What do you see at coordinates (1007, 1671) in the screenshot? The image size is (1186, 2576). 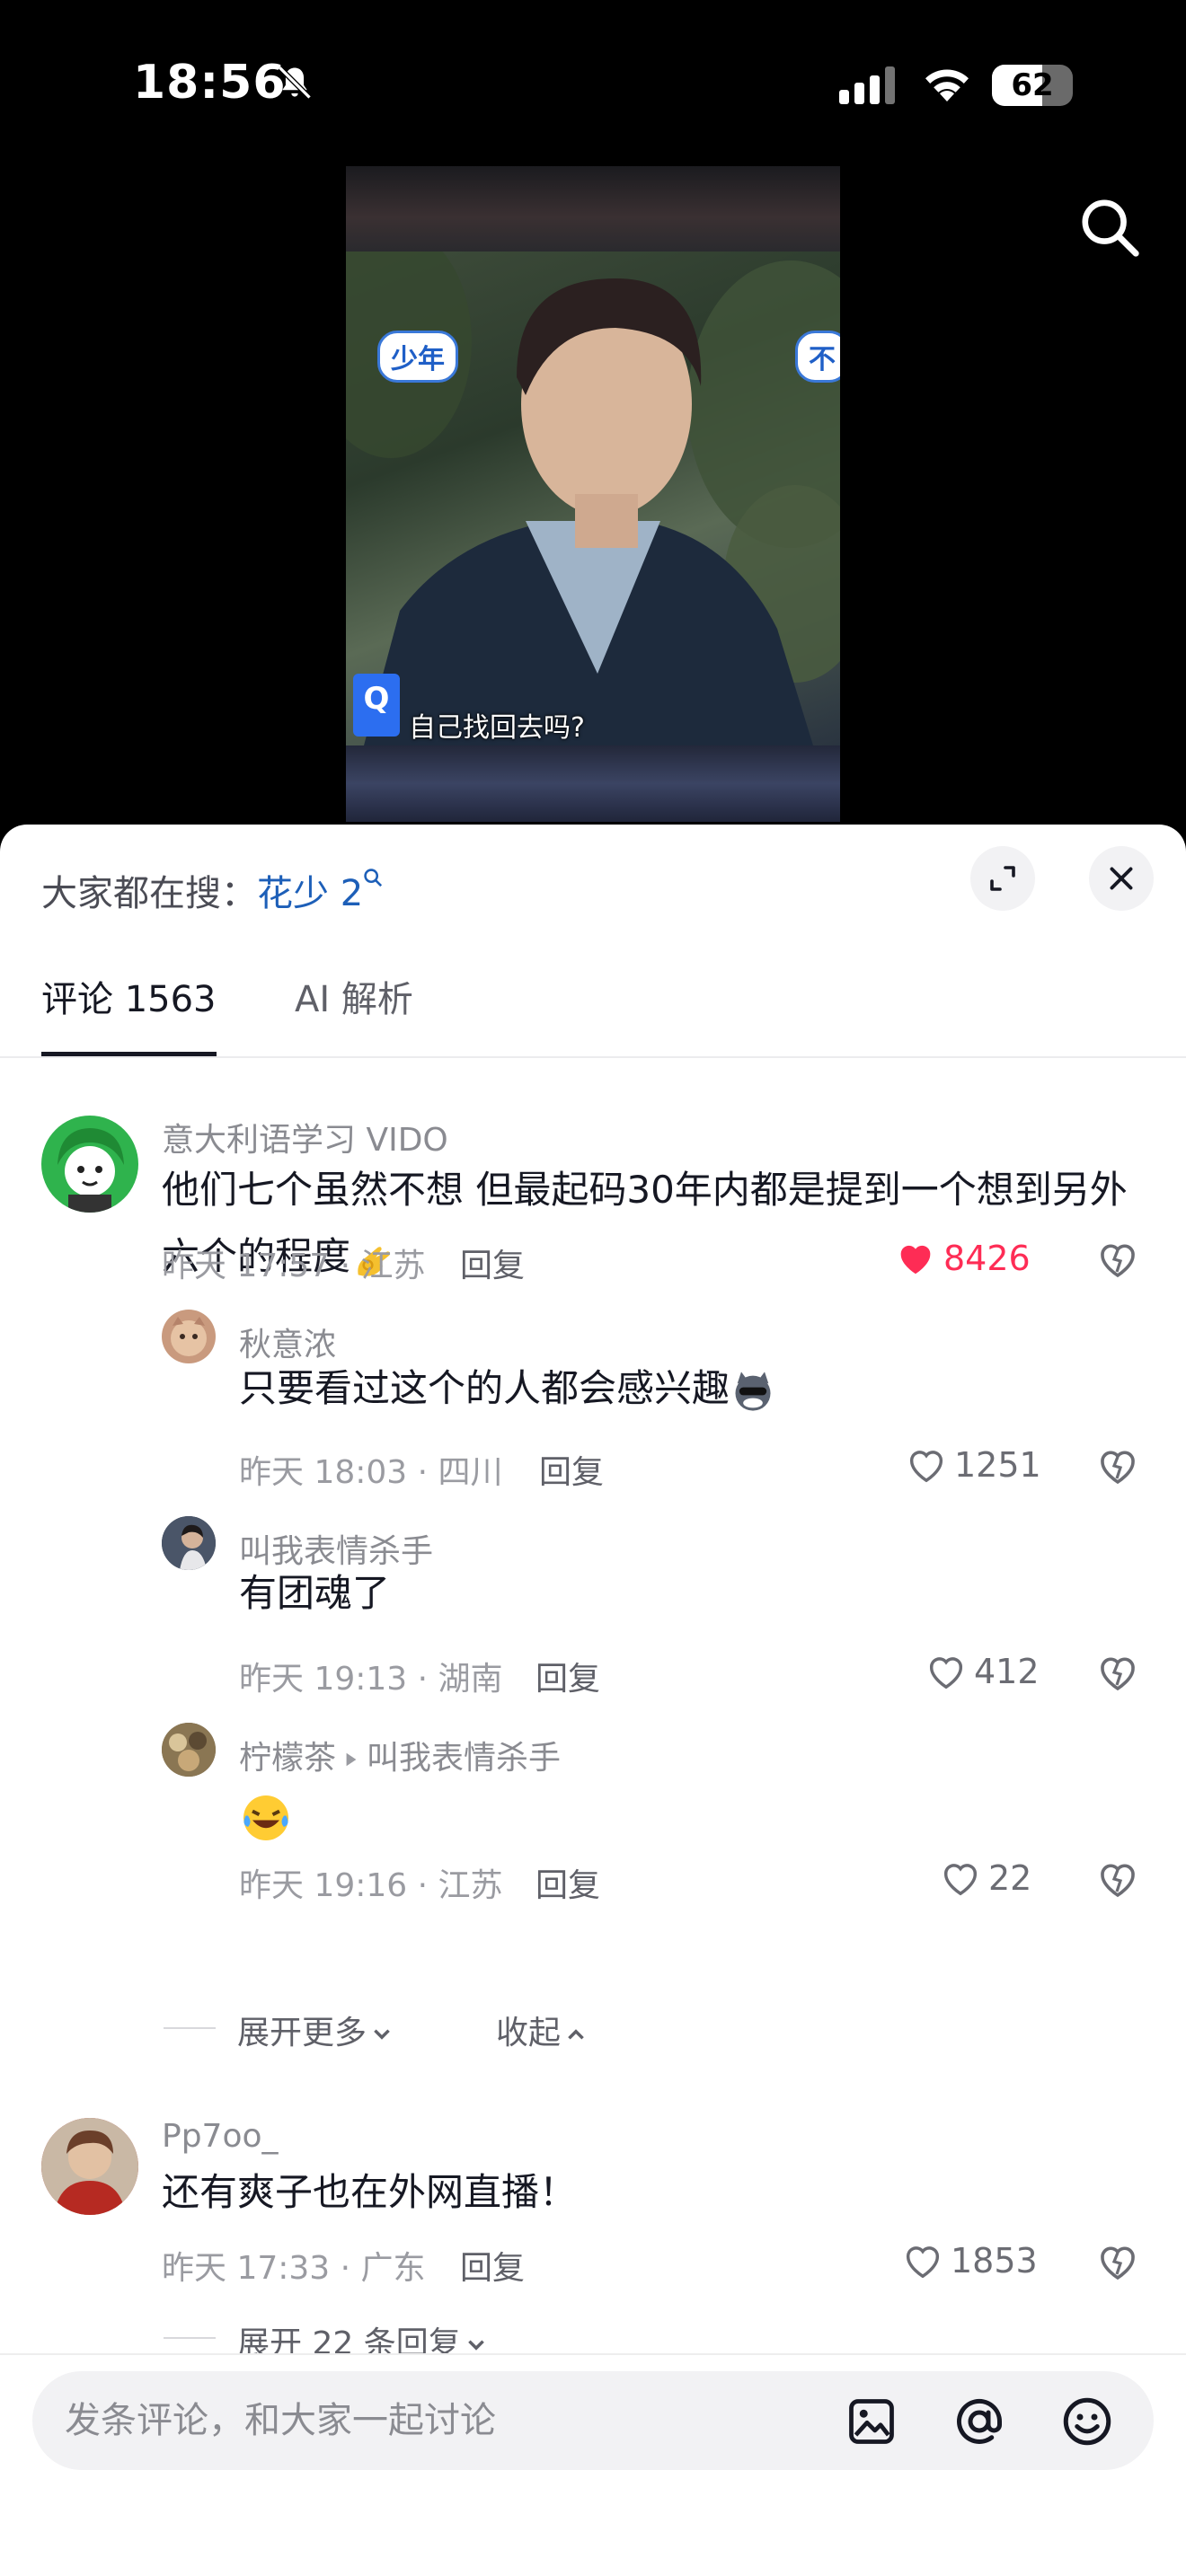 I see `like-count: 412` at bounding box center [1007, 1671].